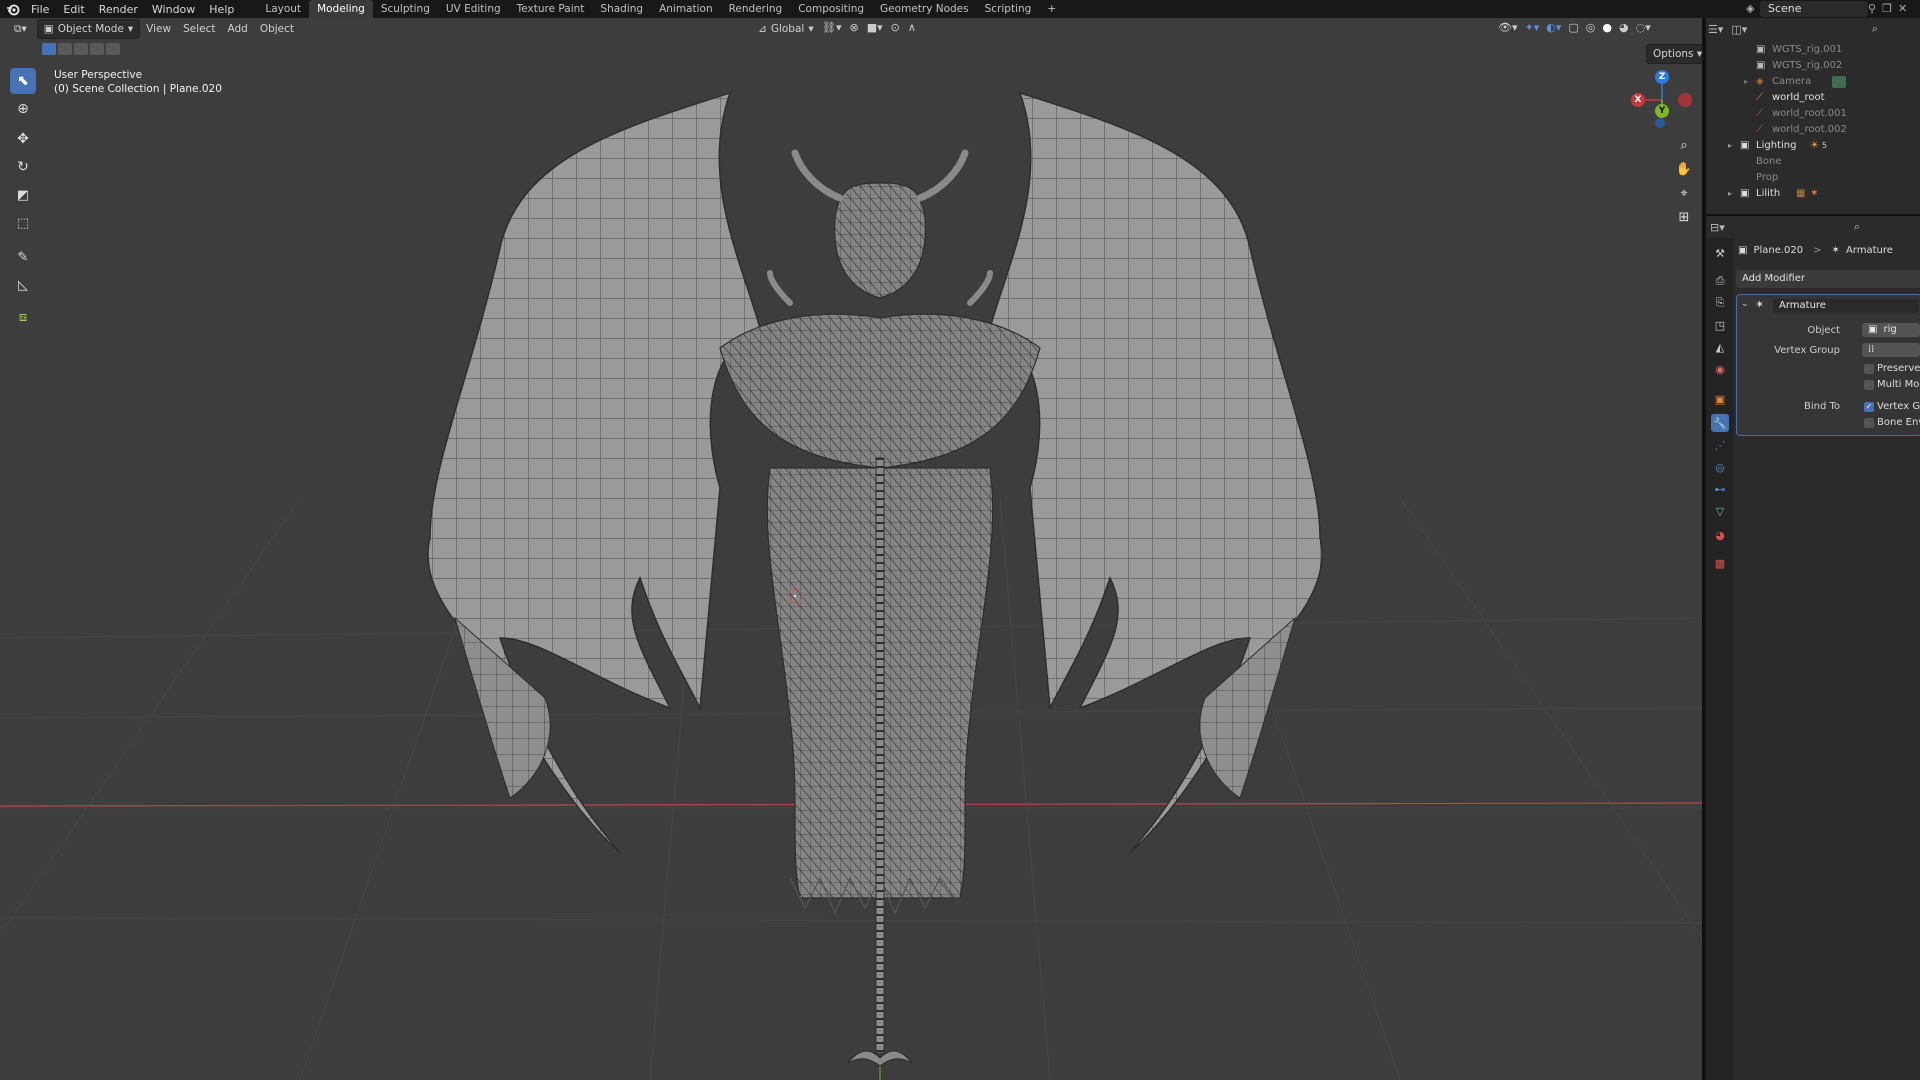 The height and width of the screenshot is (1080, 1920). What do you see at coordinates (1869, 385) in the screenshot?
I see `multi-modifier-checkbox` at bounding box center [1869, 385].